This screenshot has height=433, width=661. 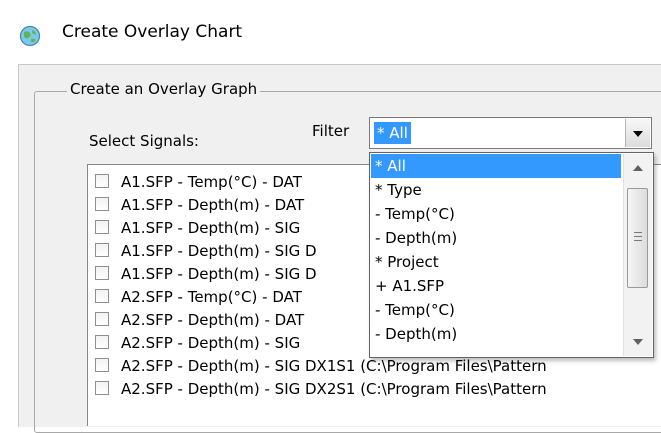 I want to click on signal-label: A1.SFP - Temp(°C) - DAT, so click(x=211, y=182).